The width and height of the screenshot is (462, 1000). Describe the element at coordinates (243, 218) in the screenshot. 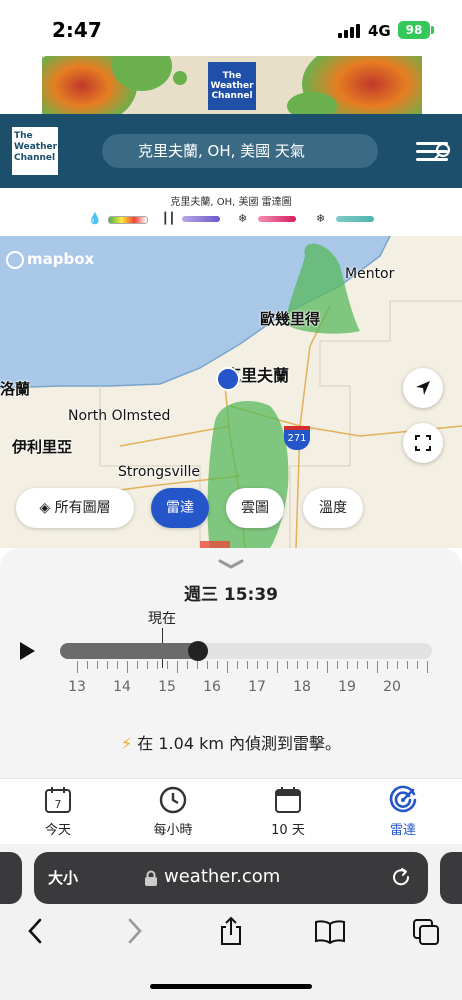

I see `mix-icon: ❄` at that location.